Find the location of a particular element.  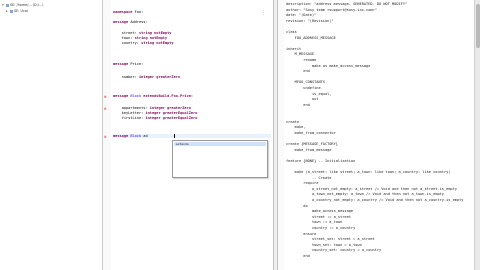

generated-code-line: make_from_message is located at coordinates (309, 150).